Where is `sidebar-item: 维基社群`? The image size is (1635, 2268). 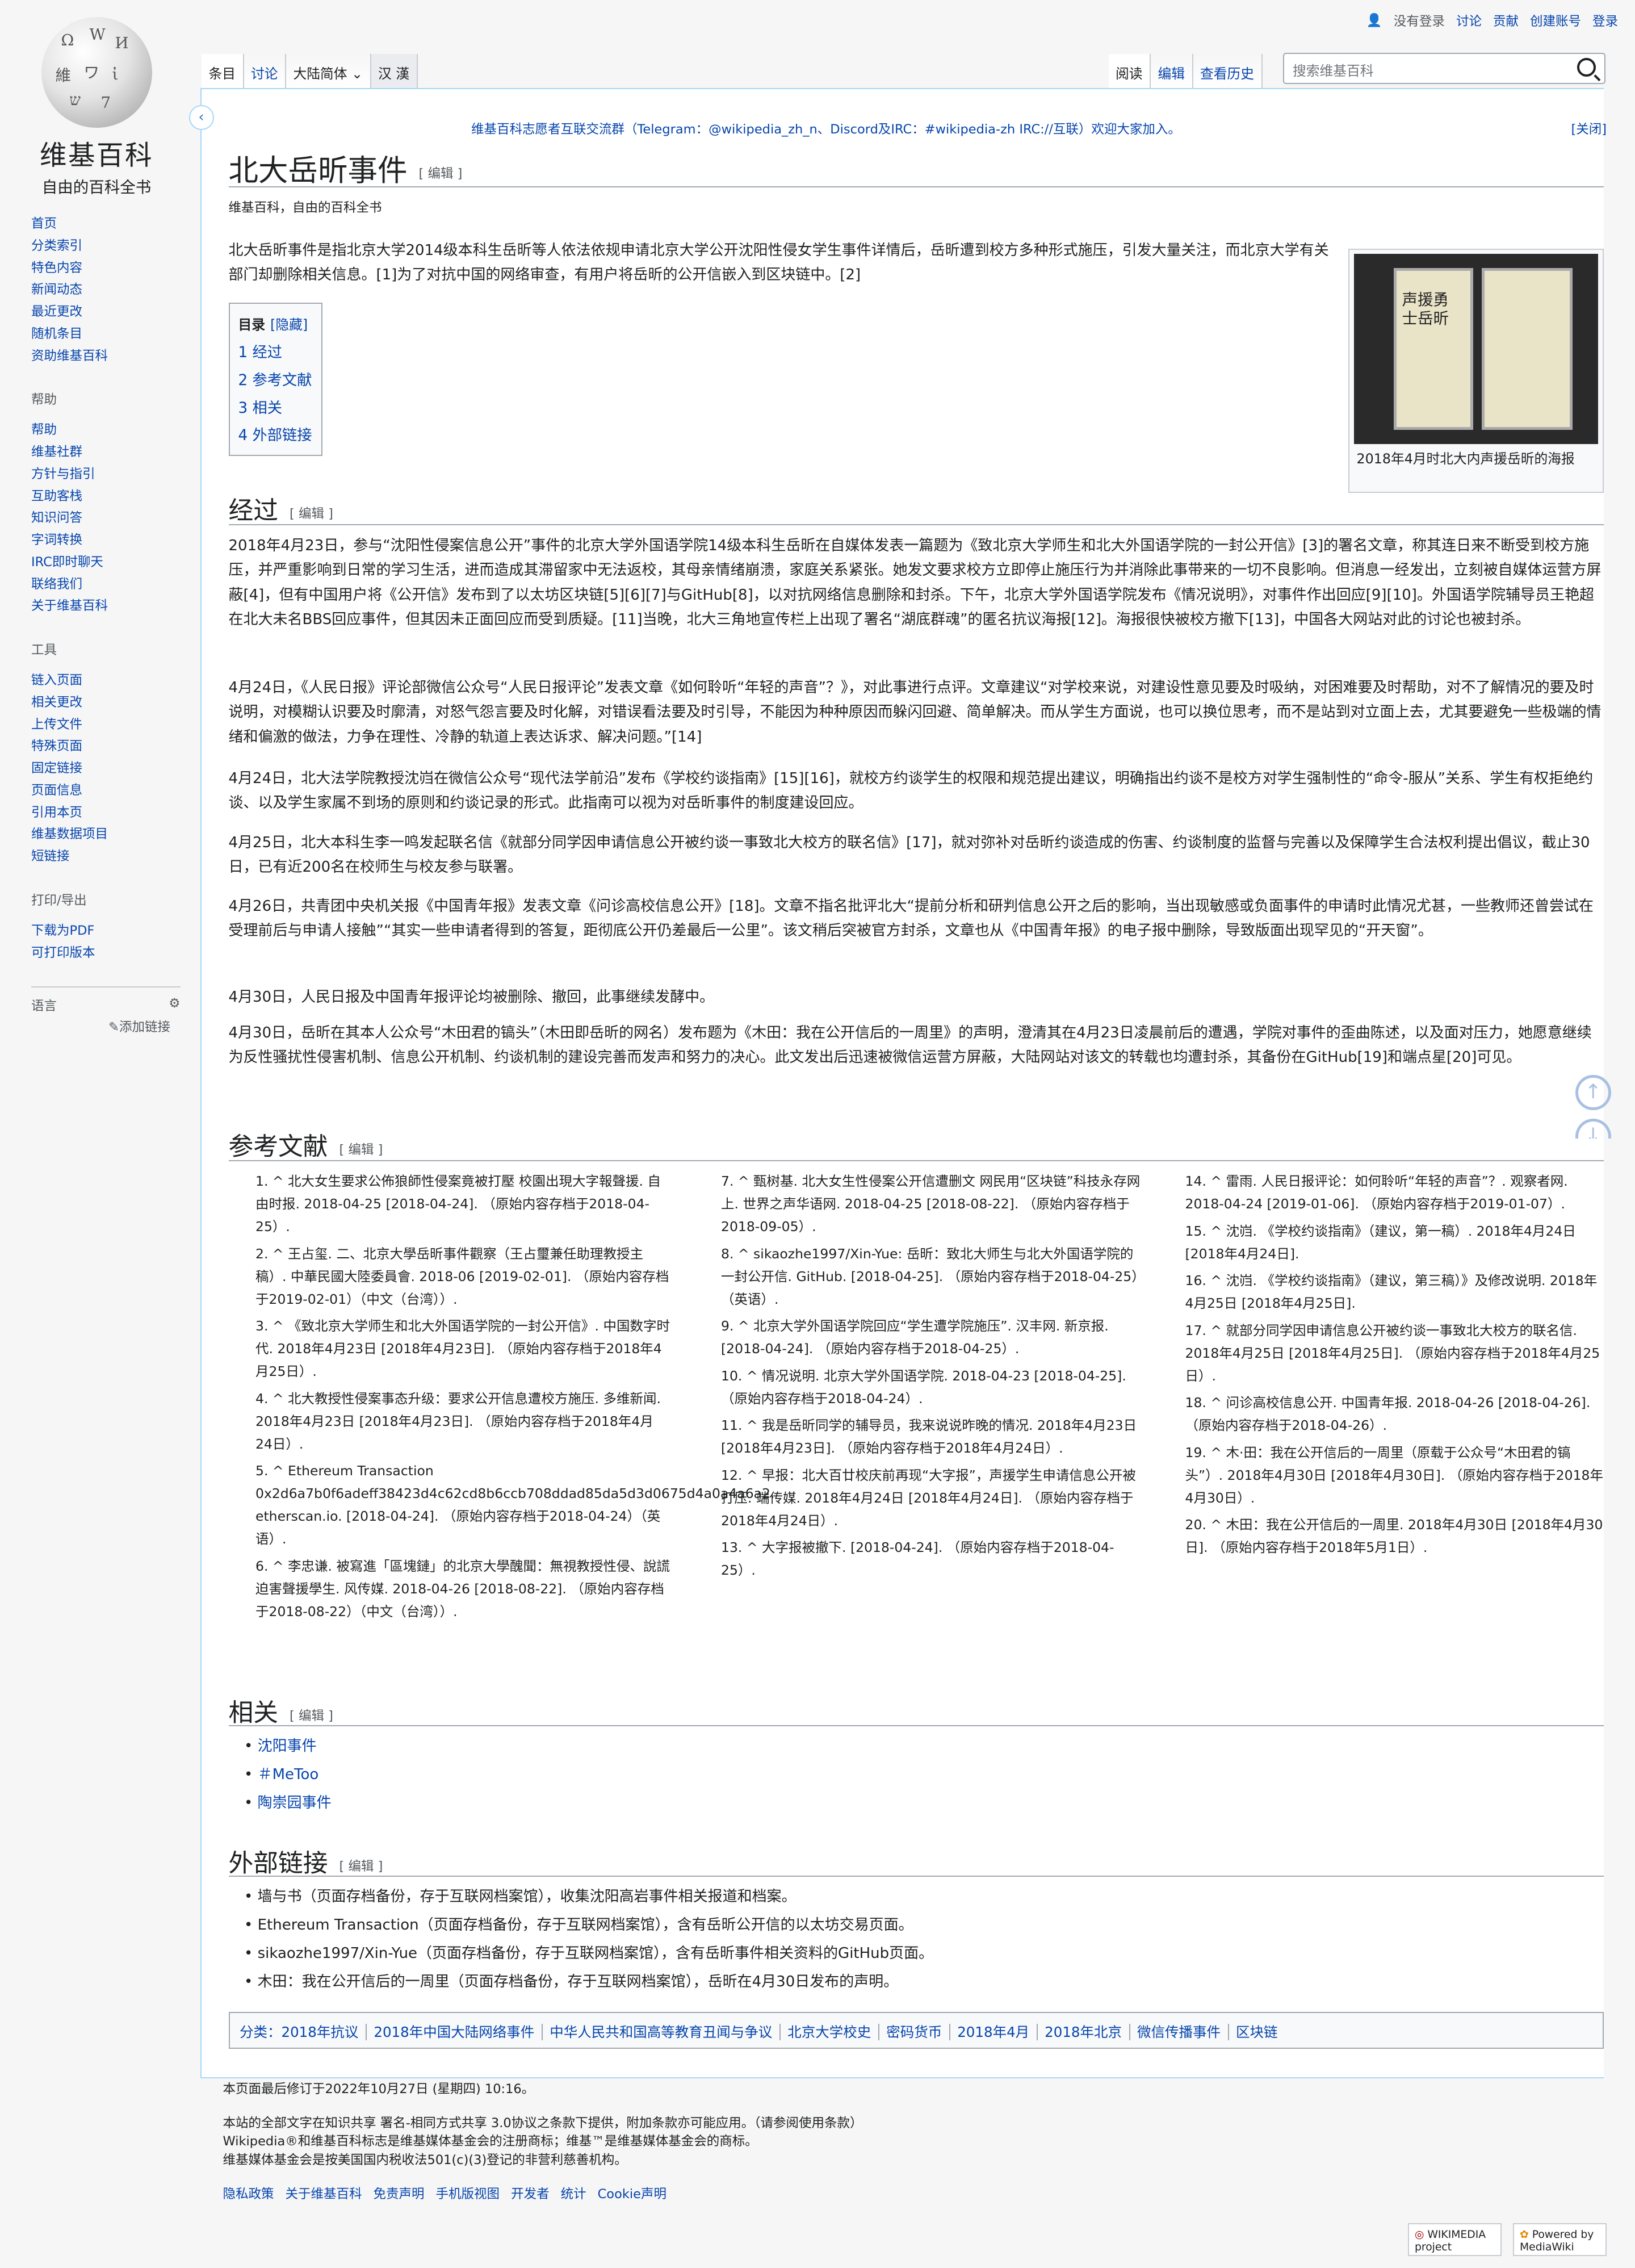
sidebar-item: 维基社群 is located at coordinates (111, 452).